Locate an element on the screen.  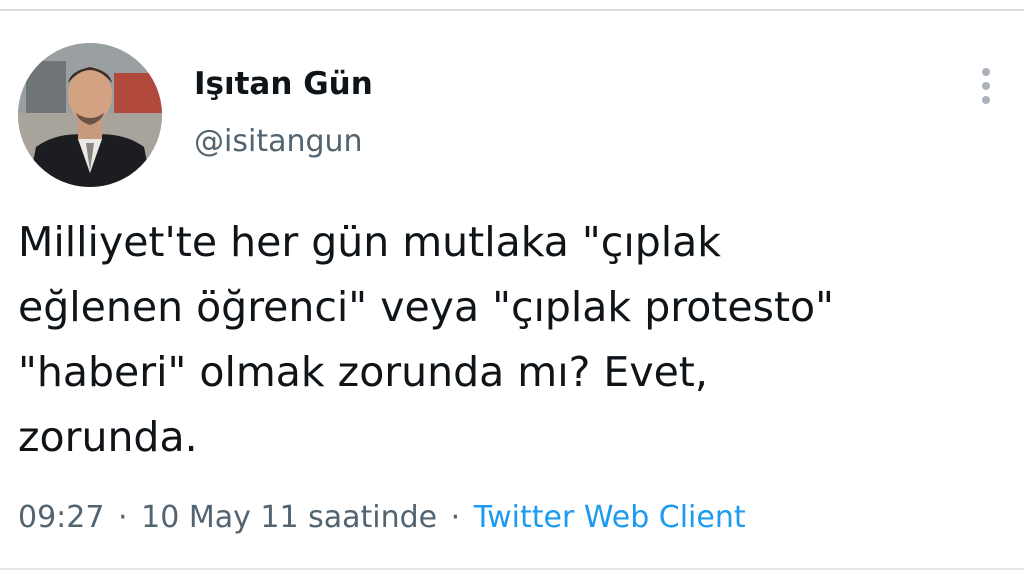
profile-photo-icon is located at coordinates (90, 115).